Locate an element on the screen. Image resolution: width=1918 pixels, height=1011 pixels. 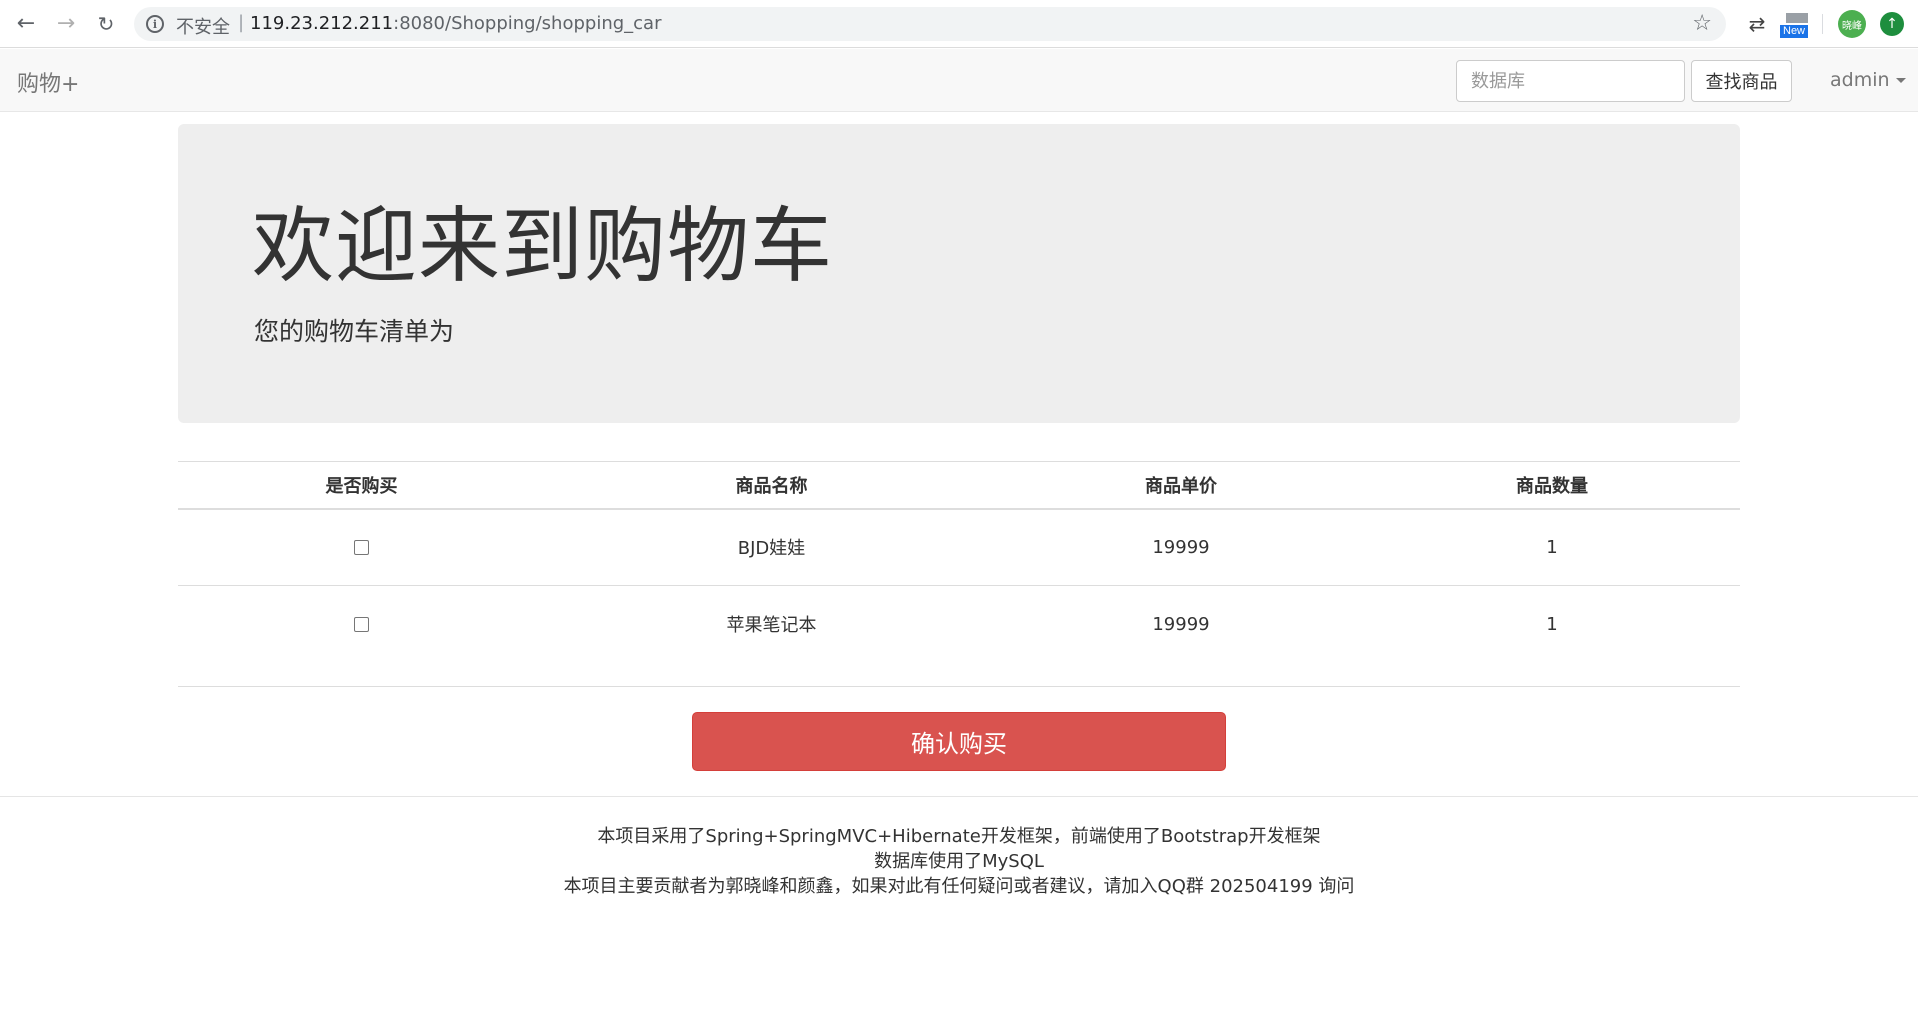
brand-logo: 购物+ is located at coordinates (48, 82).